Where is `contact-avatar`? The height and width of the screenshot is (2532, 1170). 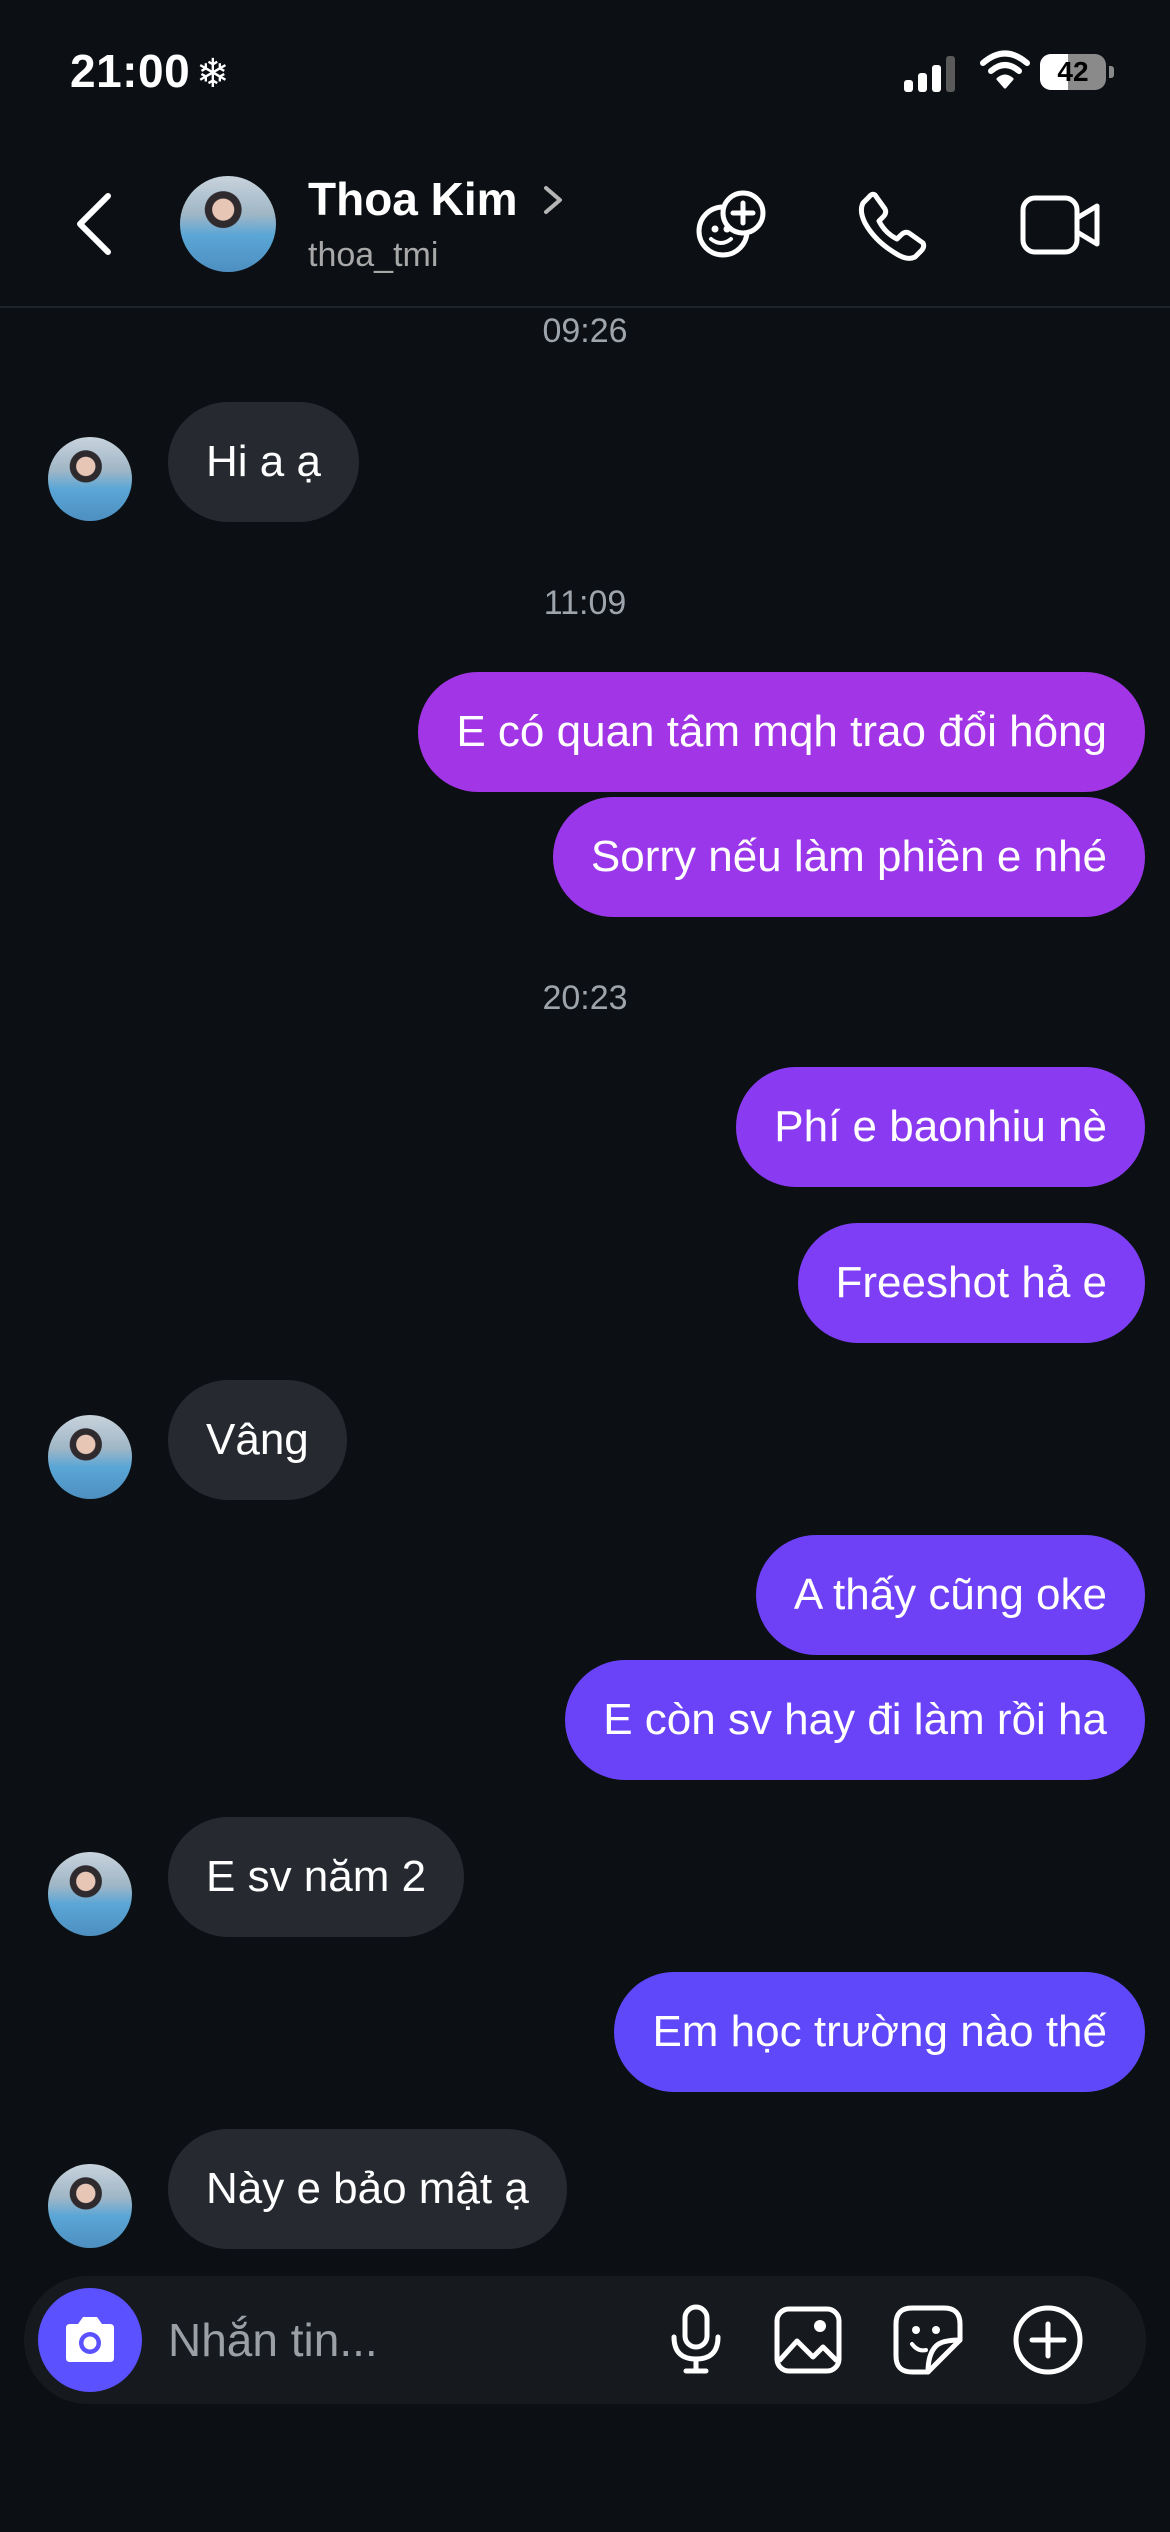 contact-avatar is located at coordinates (228, 224).